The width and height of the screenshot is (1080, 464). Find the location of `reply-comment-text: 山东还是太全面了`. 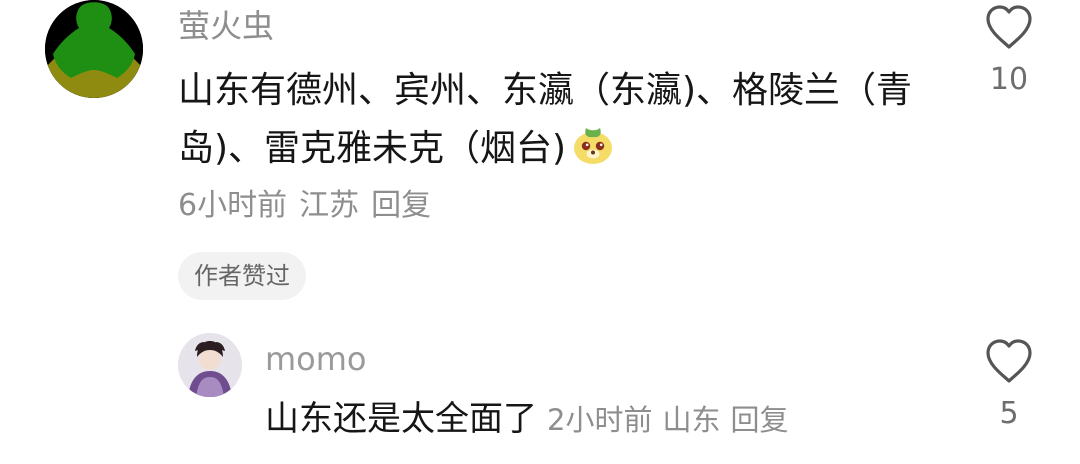

reply-comment-text: 山东还是太全面了 is located at coordinates (401, 419).